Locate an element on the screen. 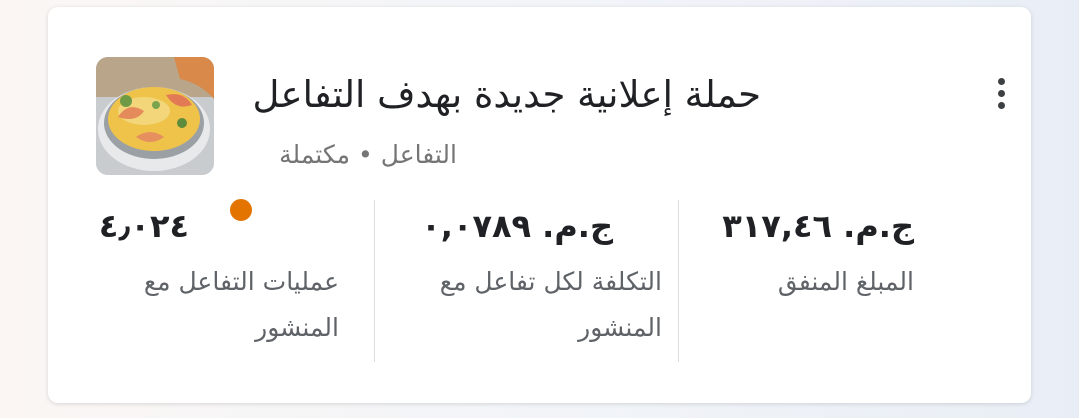 This screenshot has width=1079, height=418. status-indicator-dot is located at coordinates (241, 210).